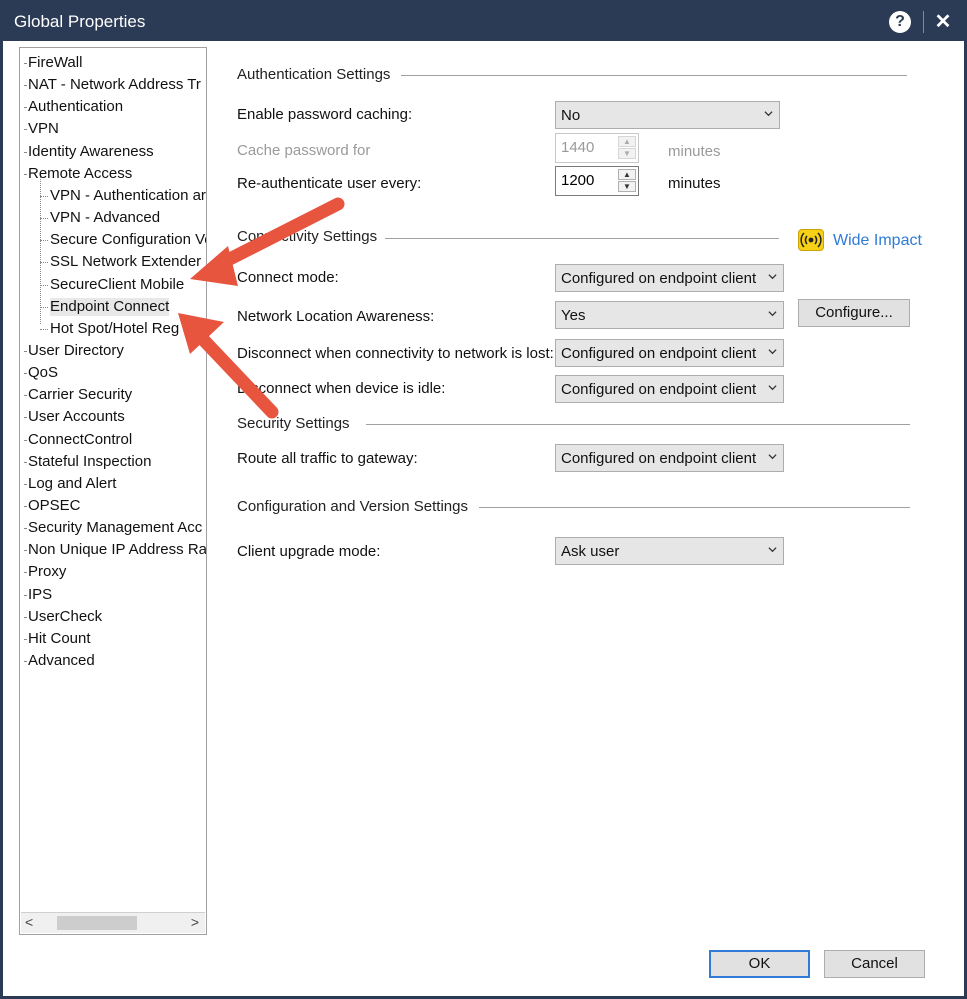 The image size is (967, 999). I want to click on tree-item-security-management-acc: Security Management Acc, so click(115, 528).